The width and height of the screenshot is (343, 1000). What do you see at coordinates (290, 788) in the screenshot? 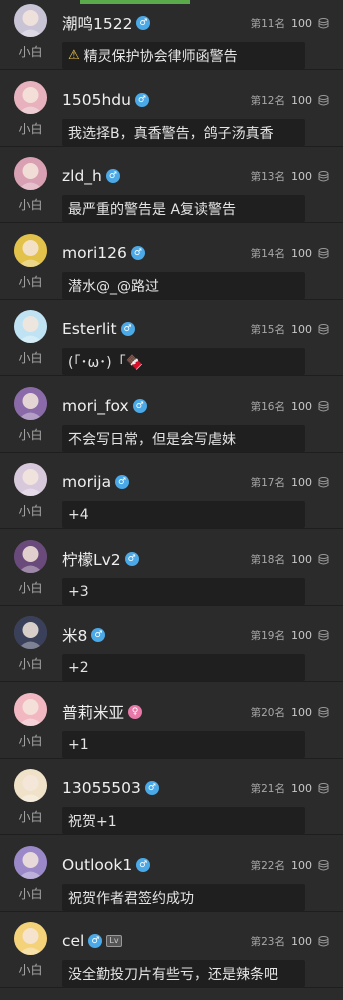
I see `rank-meta: 第21名 100` at bounding box center [290, 788].